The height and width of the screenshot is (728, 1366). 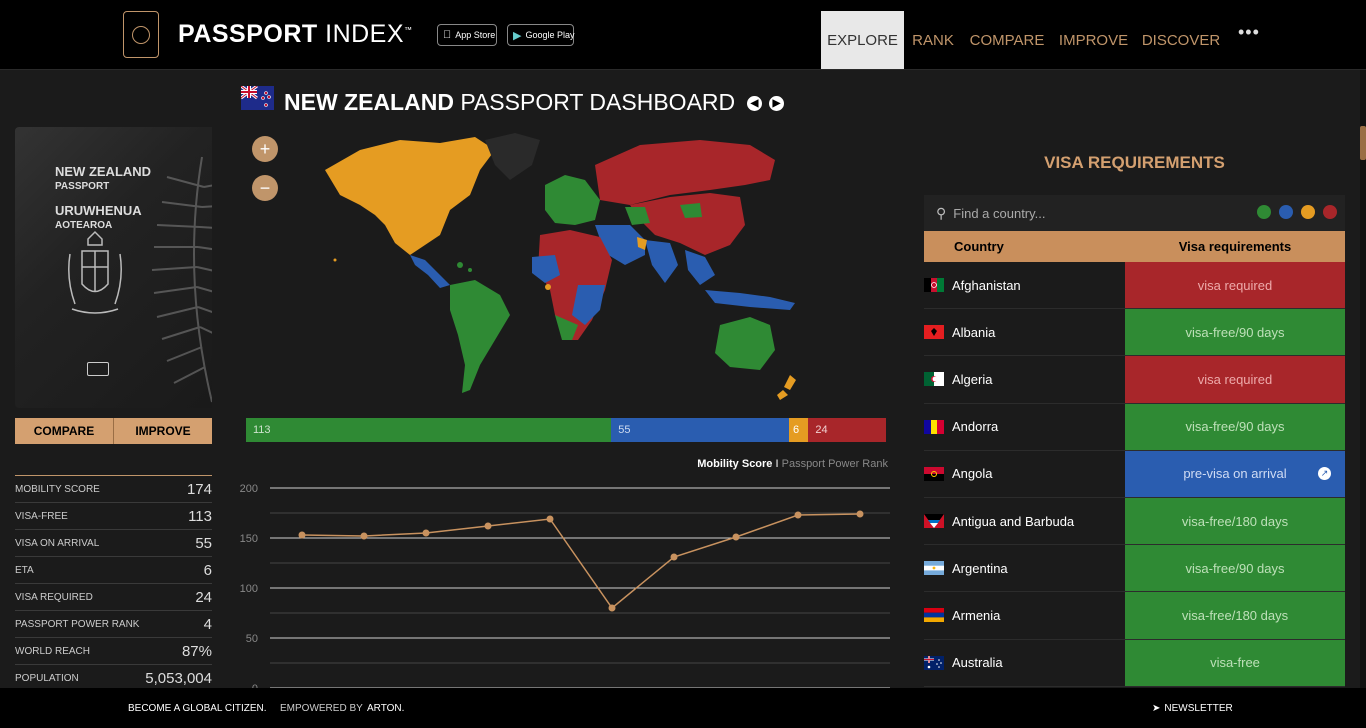 I want to click on stat-row: VISA-FREE 113, so click(x=113, y=516).